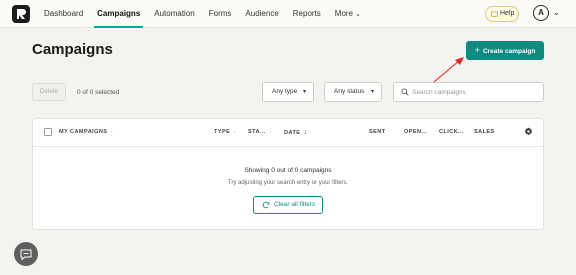 The width and height of the screenshot is (576, 275). What do you see at coordinates (377, 132) in the screenshot?
I see `column-sent: SENT` at bounding box center [377, 132].